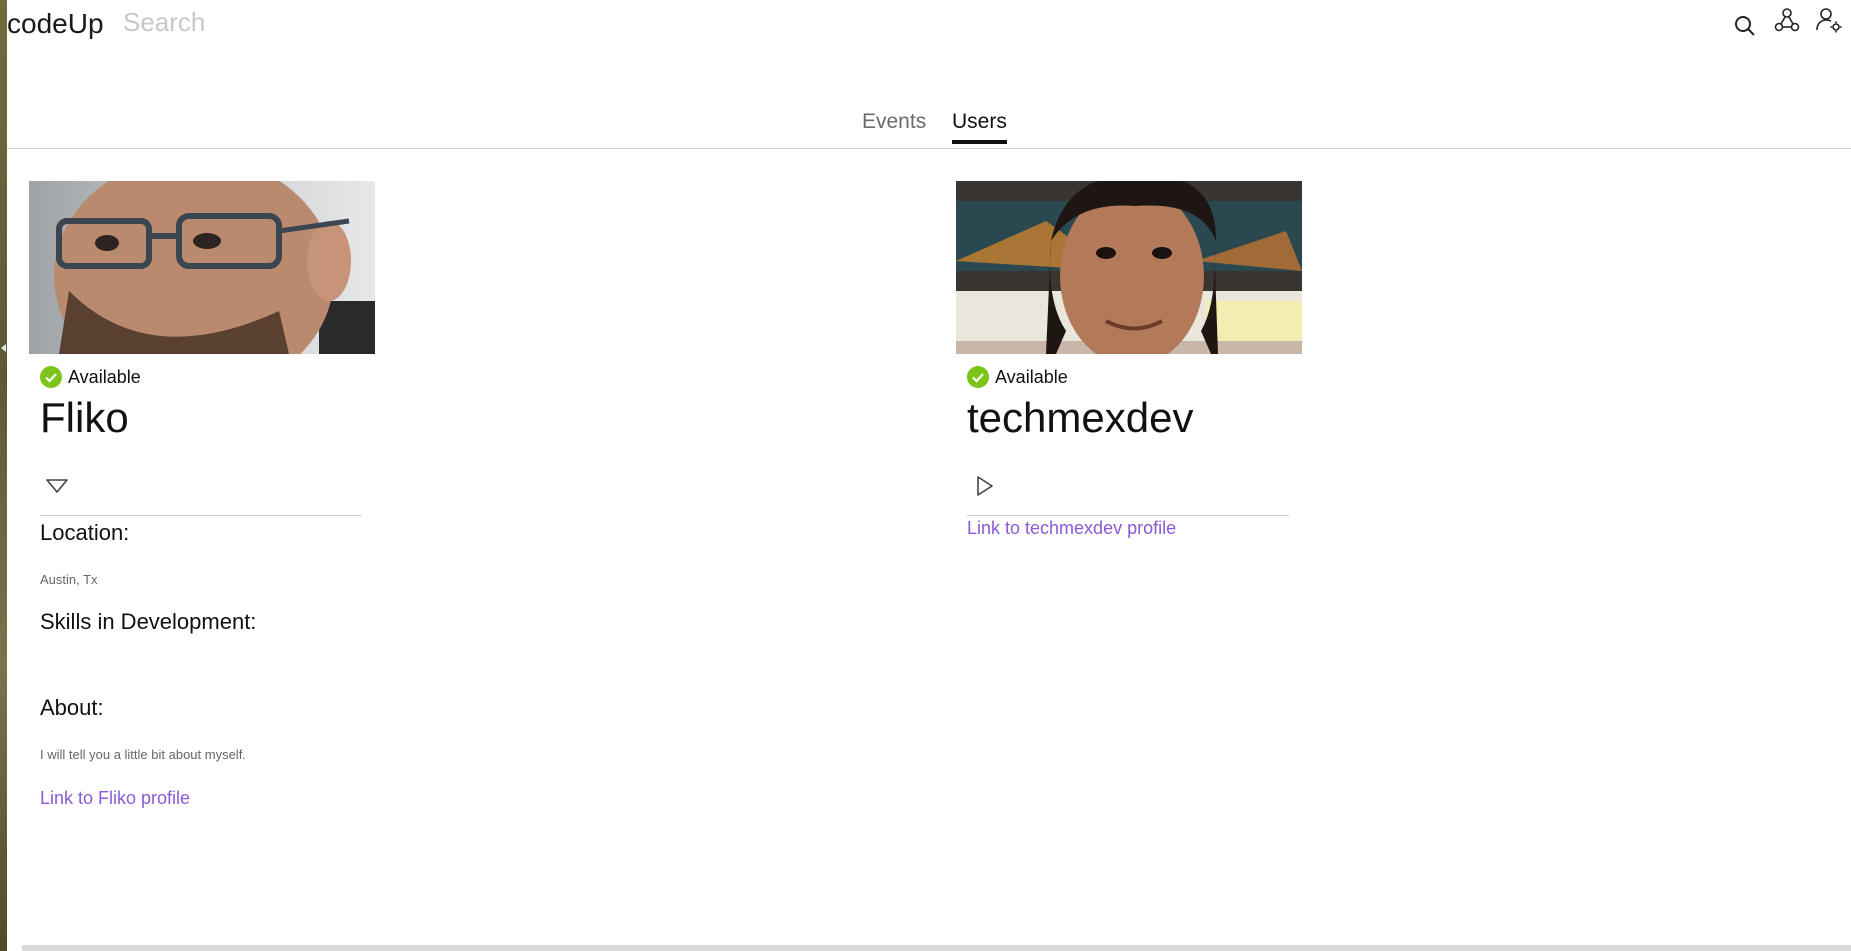 The image size is (1851, 951). Describe the element at coordinates (936, 948) in the screenshot. I see `horizontal-scrollbar` at that location.